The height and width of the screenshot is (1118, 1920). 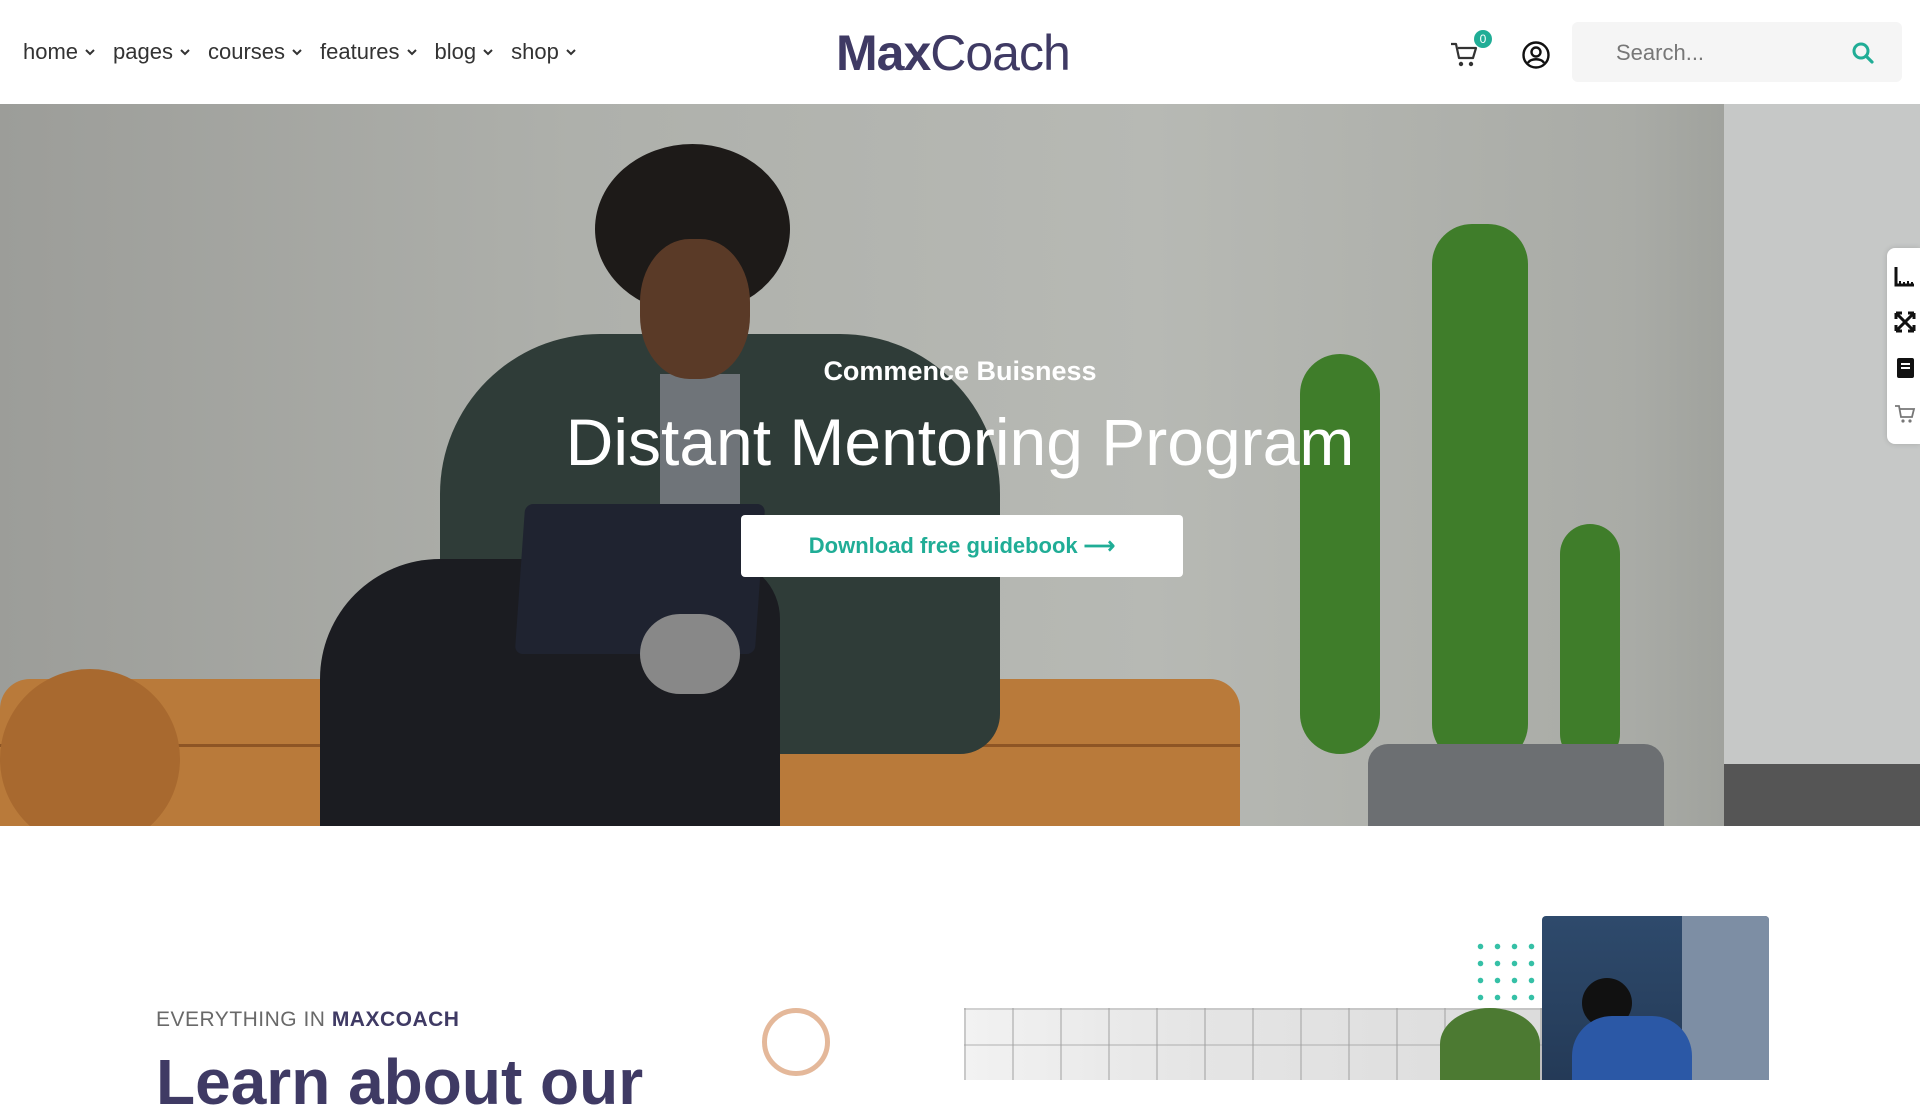 What do you see at coordinates (1726, 53) in the screenshot?
I see `search-input` at bounding box center [1726, 53].